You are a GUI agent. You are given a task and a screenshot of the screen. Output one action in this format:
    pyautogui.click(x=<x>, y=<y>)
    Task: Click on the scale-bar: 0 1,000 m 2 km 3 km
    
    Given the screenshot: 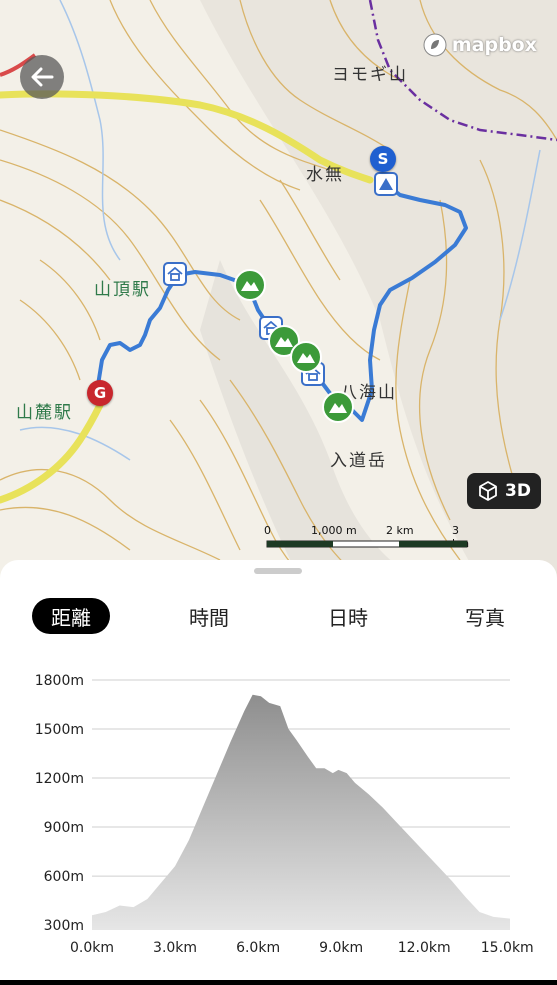 What is the action you would take?
    pyautogui.click(x=369, y=537)
    